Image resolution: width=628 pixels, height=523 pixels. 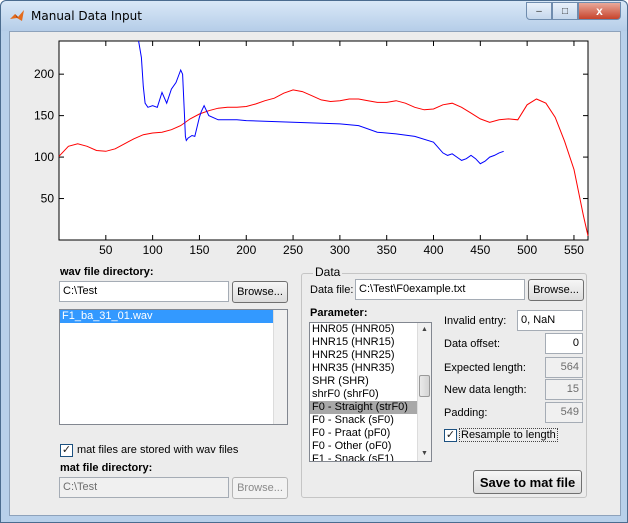 I want to click on wav-dir-label: wav file directory:, so click(x=107, y=272).